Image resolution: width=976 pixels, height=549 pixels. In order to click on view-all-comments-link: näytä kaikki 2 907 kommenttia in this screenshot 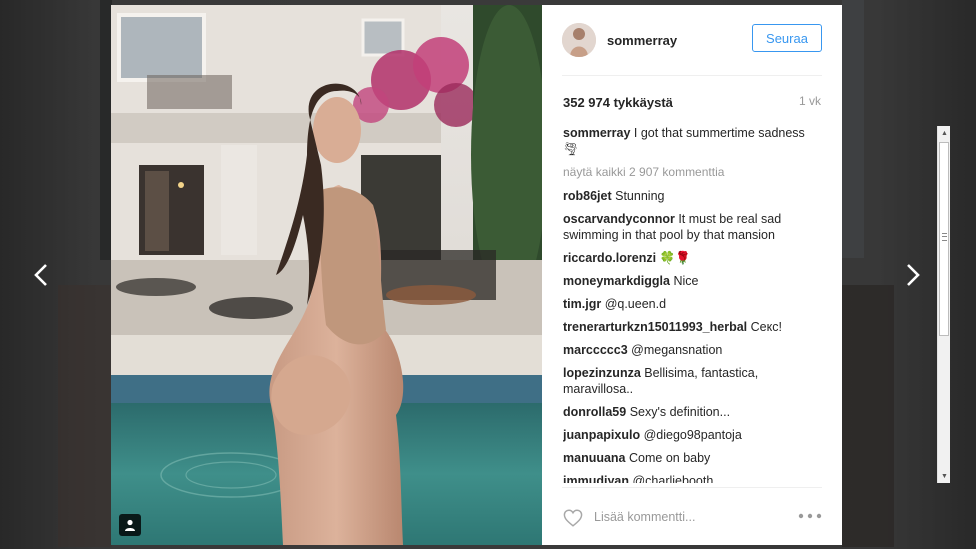, I will do `click(692, 172)`.